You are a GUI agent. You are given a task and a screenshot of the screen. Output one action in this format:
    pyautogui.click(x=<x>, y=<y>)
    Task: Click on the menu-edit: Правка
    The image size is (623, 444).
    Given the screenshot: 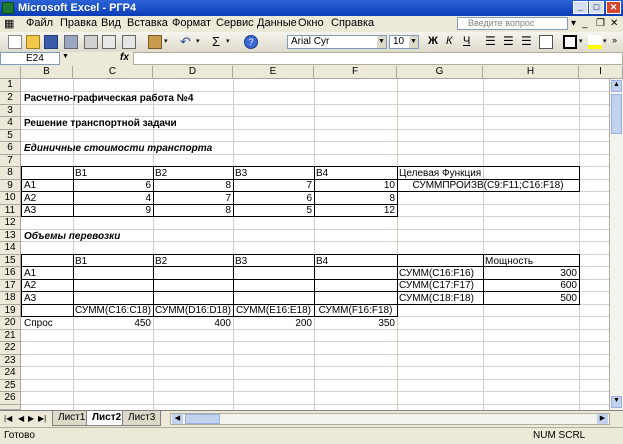 What is the action you would take?
    pyautogui.click(x=78, y=23)
    